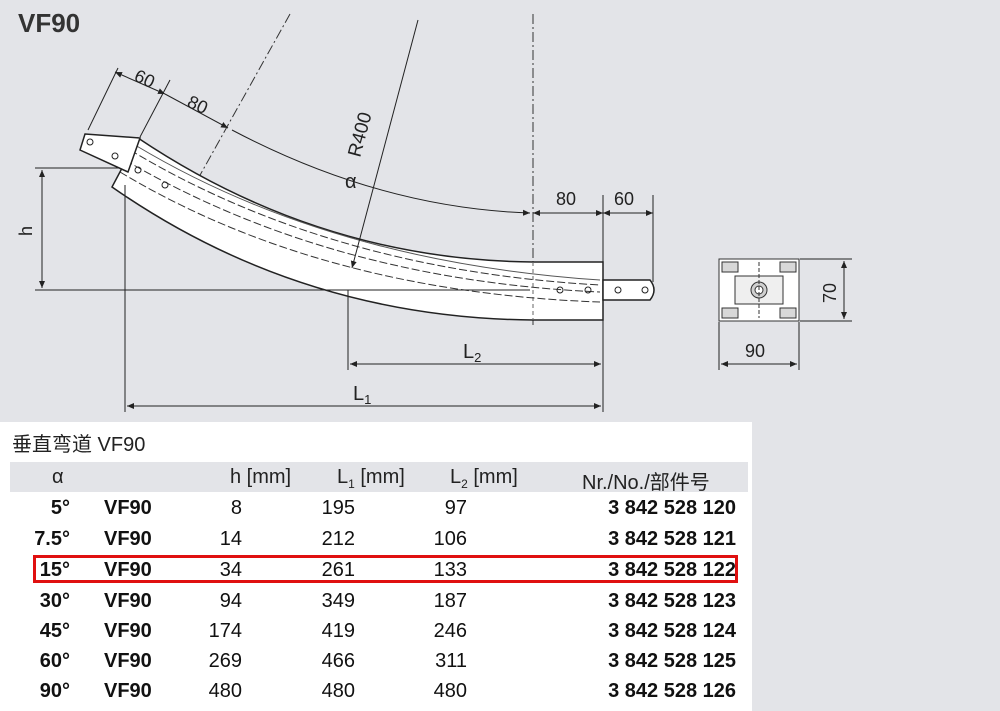 This screenshot has width=1000, height=711. What do you see at coordinates (338, 539) in the screenshot?
I see `cell-l1: 212` at bounding box center [338, 539].